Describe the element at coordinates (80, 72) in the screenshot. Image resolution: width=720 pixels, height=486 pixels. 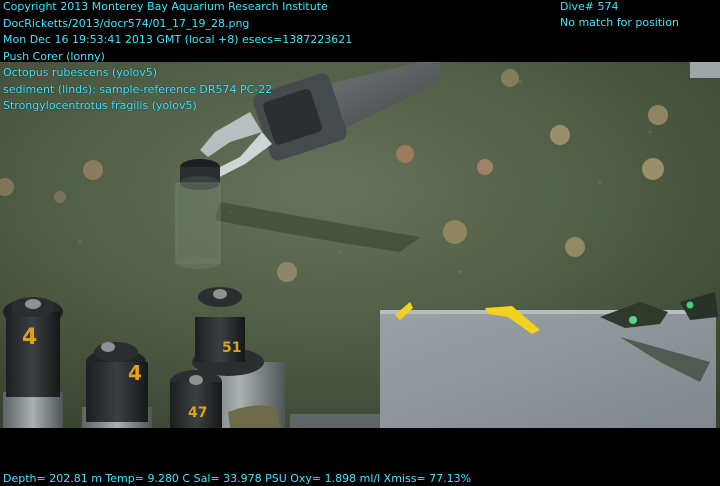
I see `annotation-label: Octopus rubescens (yolov5)` at that location.